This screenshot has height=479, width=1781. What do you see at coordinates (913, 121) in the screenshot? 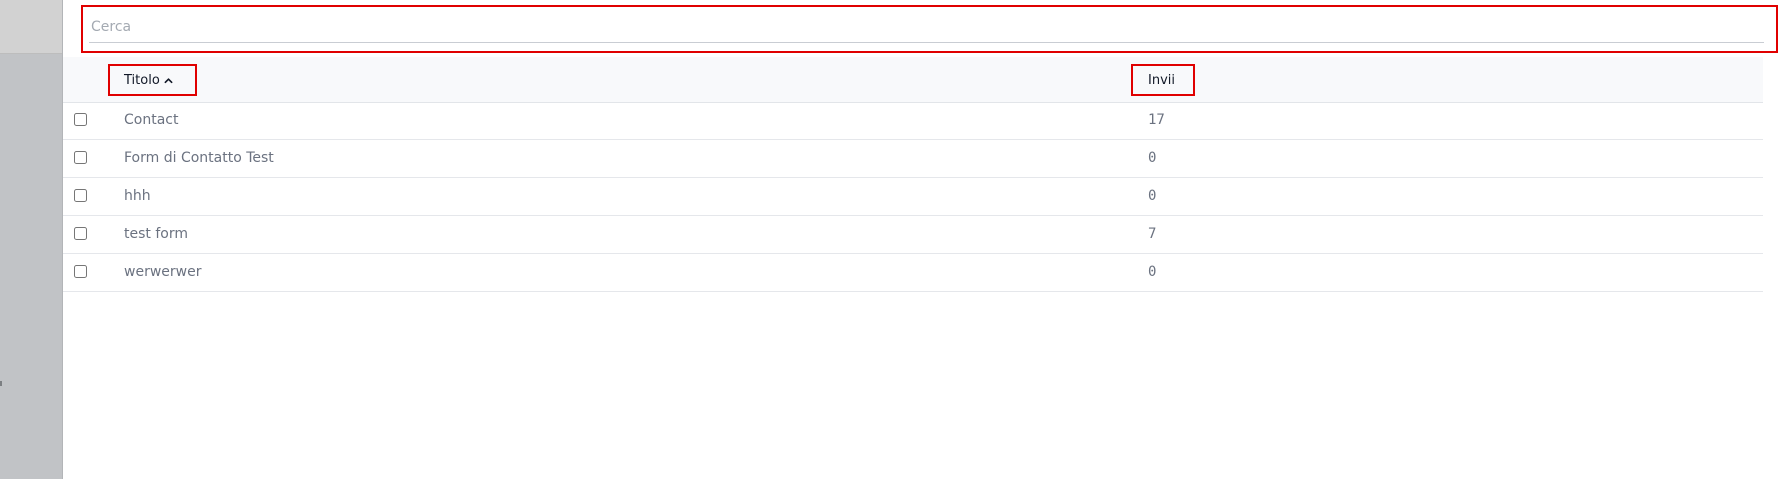
I see `table-row: Contact 17` at bounding box center [913, 121].